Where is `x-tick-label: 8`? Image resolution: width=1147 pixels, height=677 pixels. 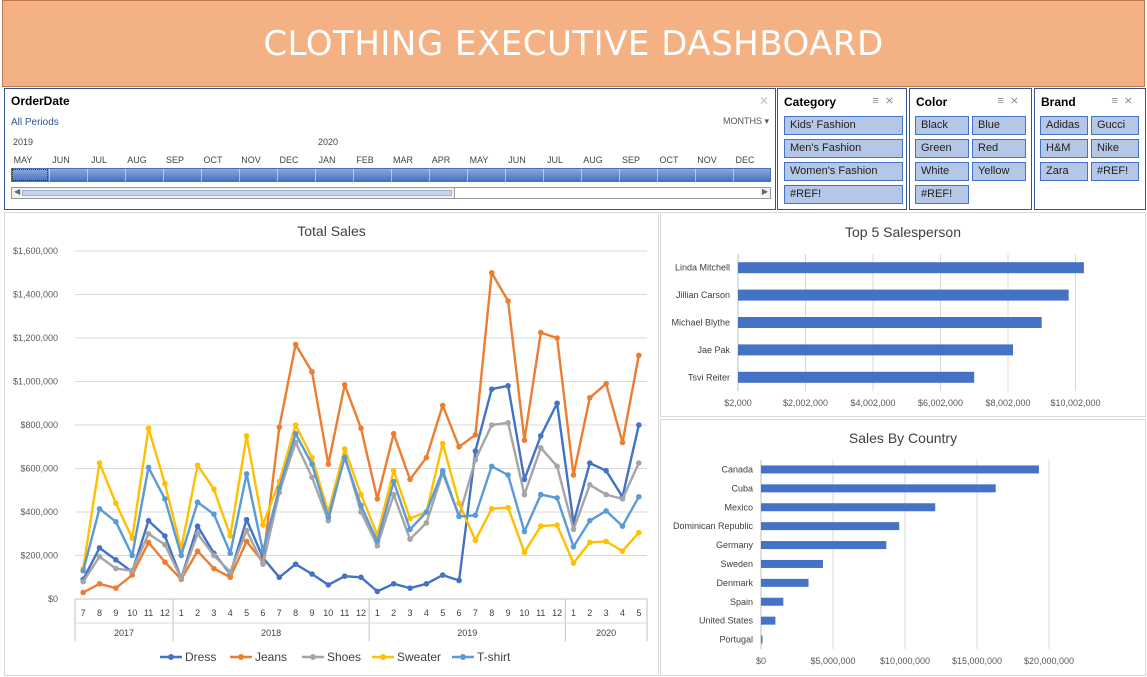
x-tick-label: 8 is located at coordinates (295, 613).